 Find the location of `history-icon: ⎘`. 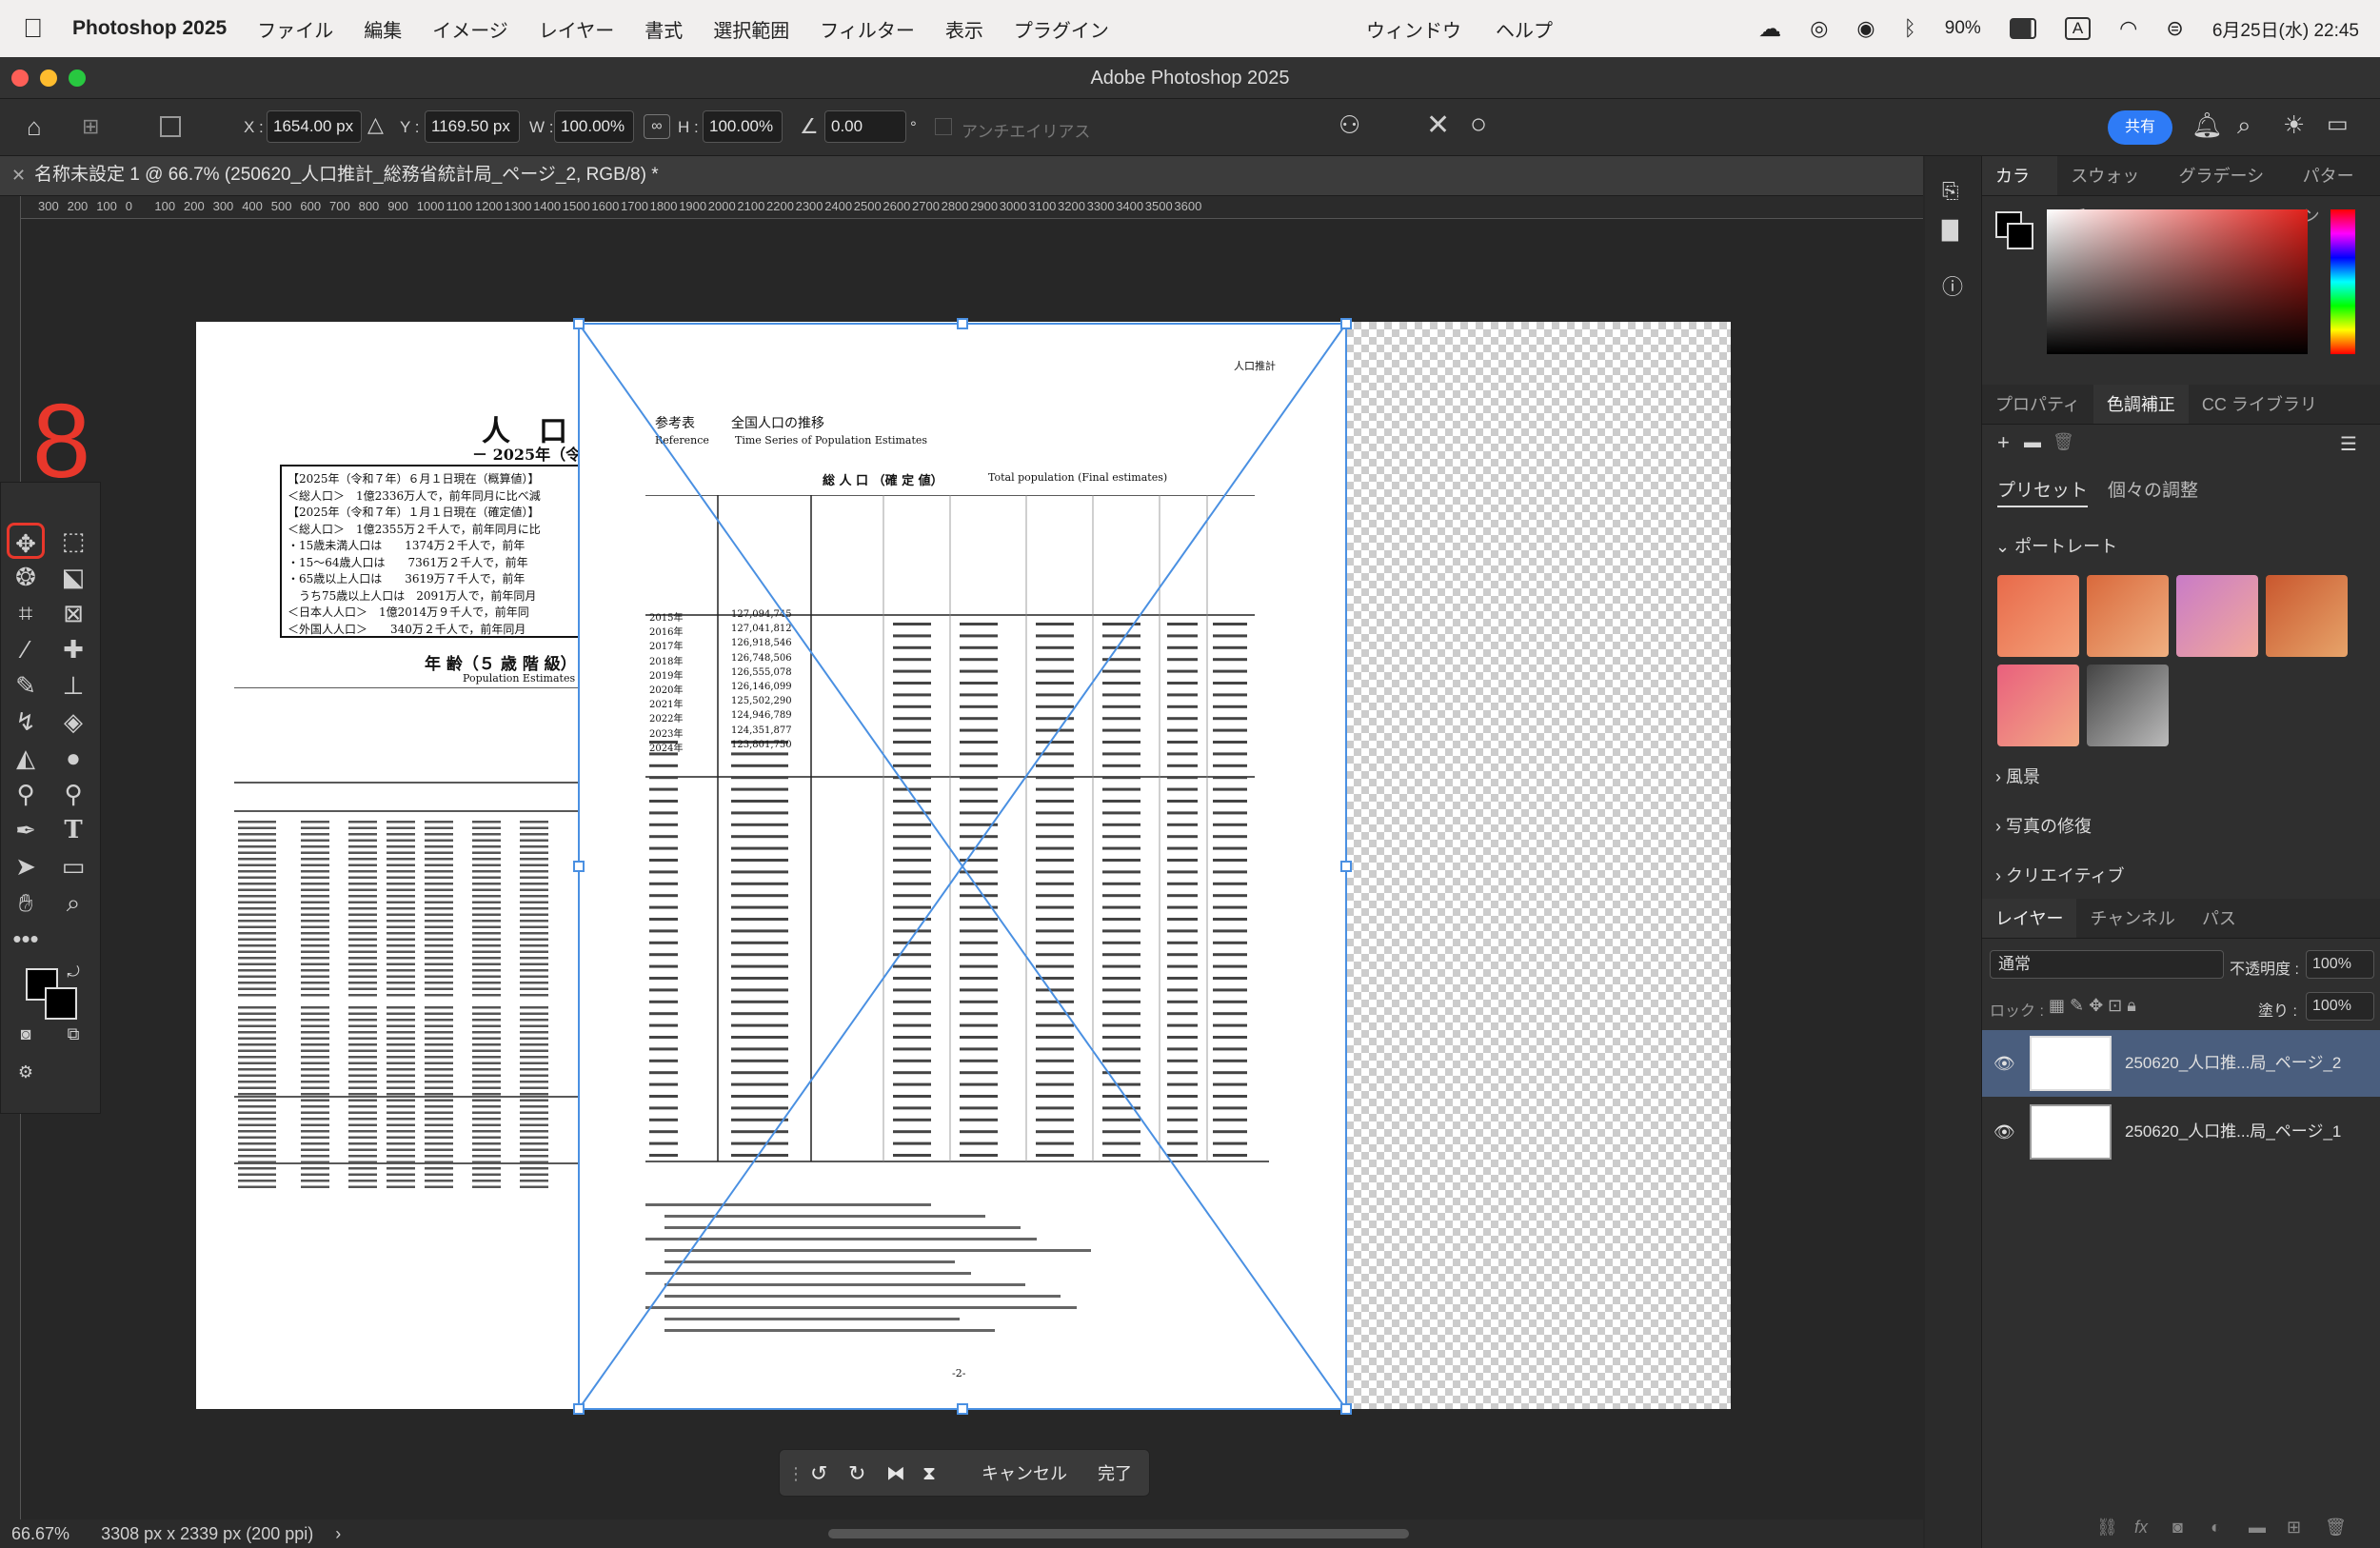

history-icon: ⎘ is located at coordinates (1950, 192).